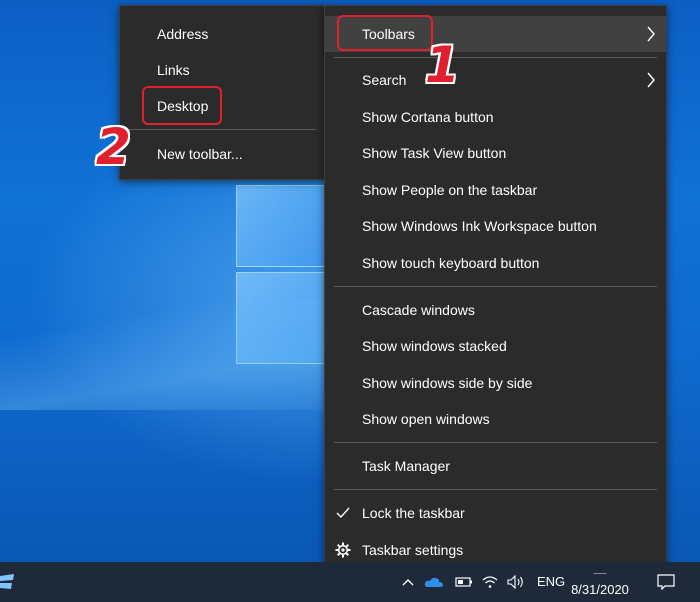  I want to click on checkmark-icon, so click(343, 513).